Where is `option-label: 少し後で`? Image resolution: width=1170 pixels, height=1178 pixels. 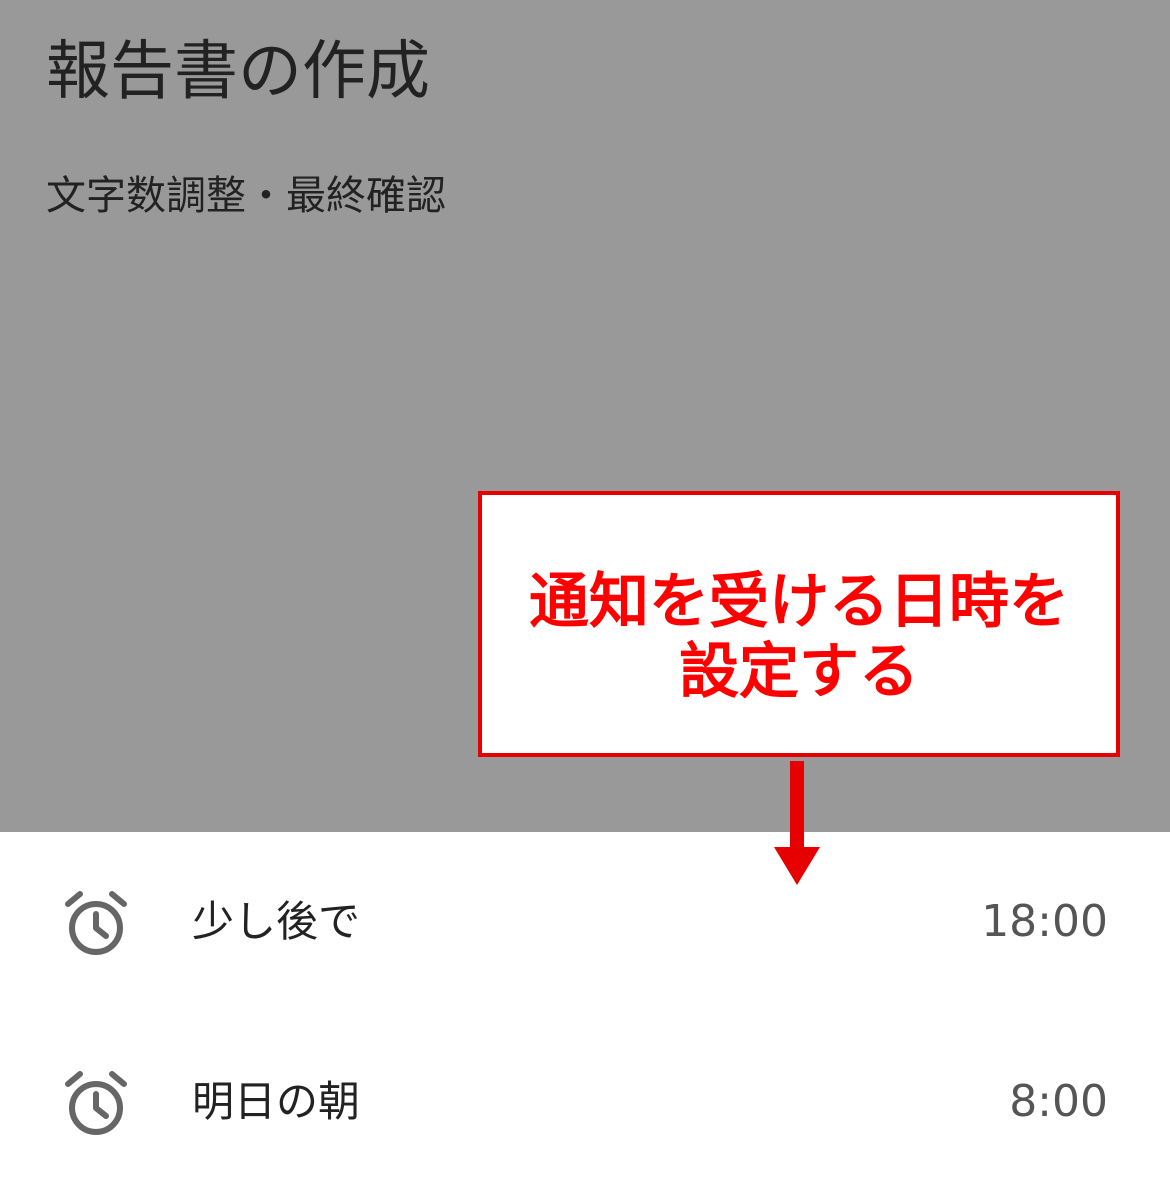
option-label: 少し後で is located at coordinates (276, 921).